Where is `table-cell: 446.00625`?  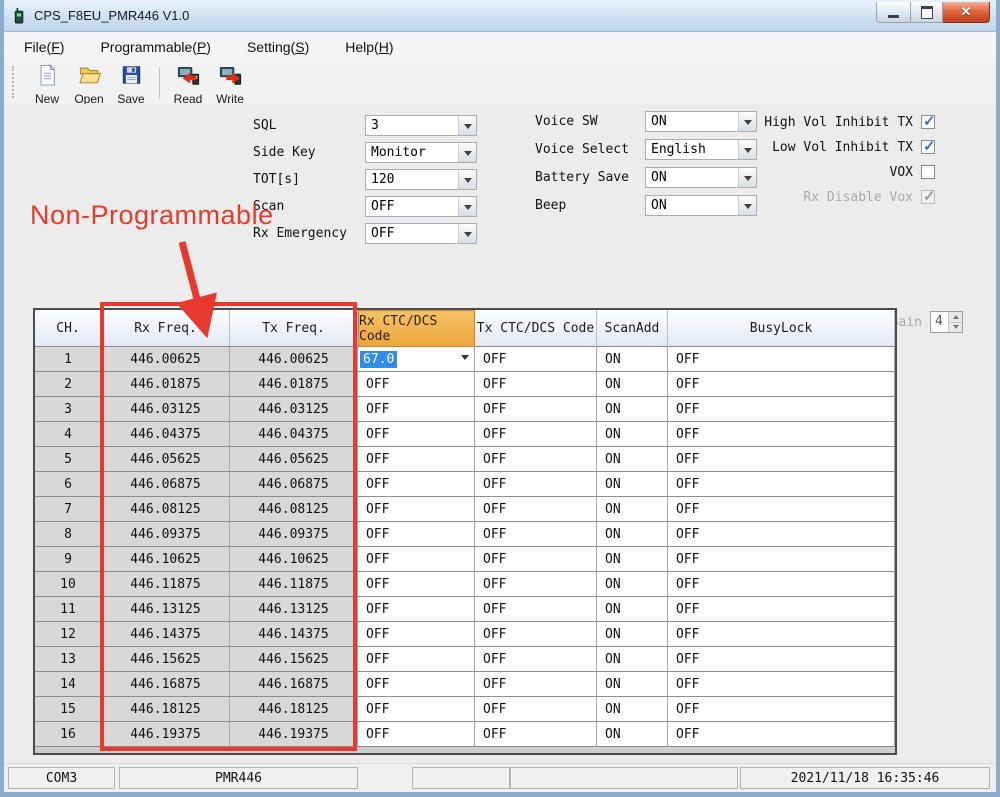
table-cell: 446.00625 is located at coordinates (294, 359).